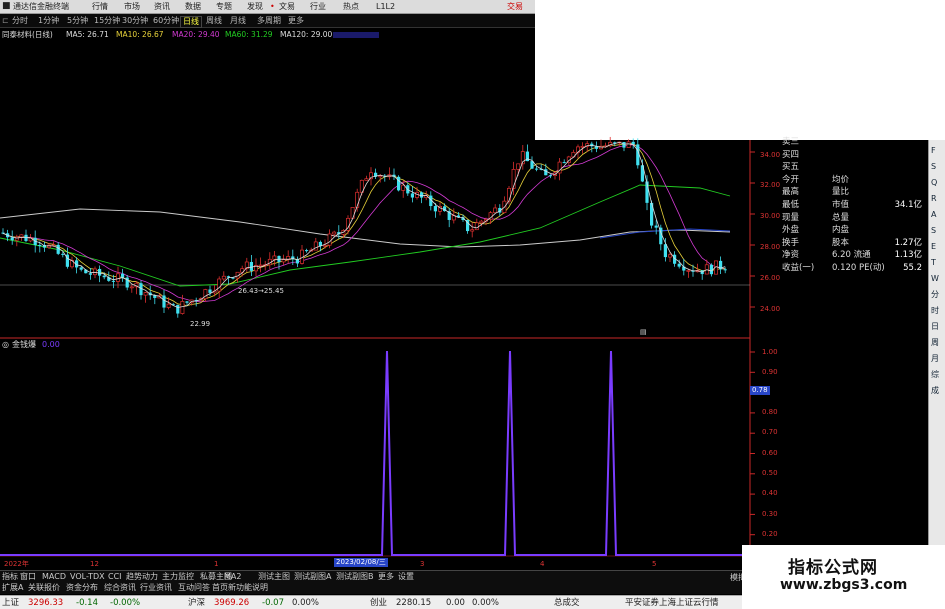 The height and width of the screenshot is (609, 945). Describe the element at coordinates (193, 6) in the screenshot. I see `menu-shuju: 数据` at that location.